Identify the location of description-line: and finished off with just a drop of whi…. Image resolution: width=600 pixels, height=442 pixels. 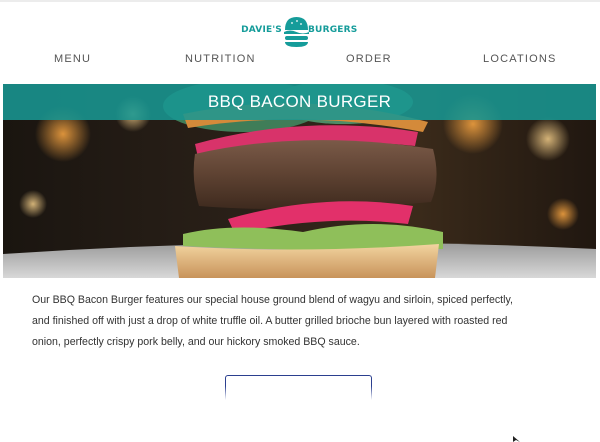
(270, 321).